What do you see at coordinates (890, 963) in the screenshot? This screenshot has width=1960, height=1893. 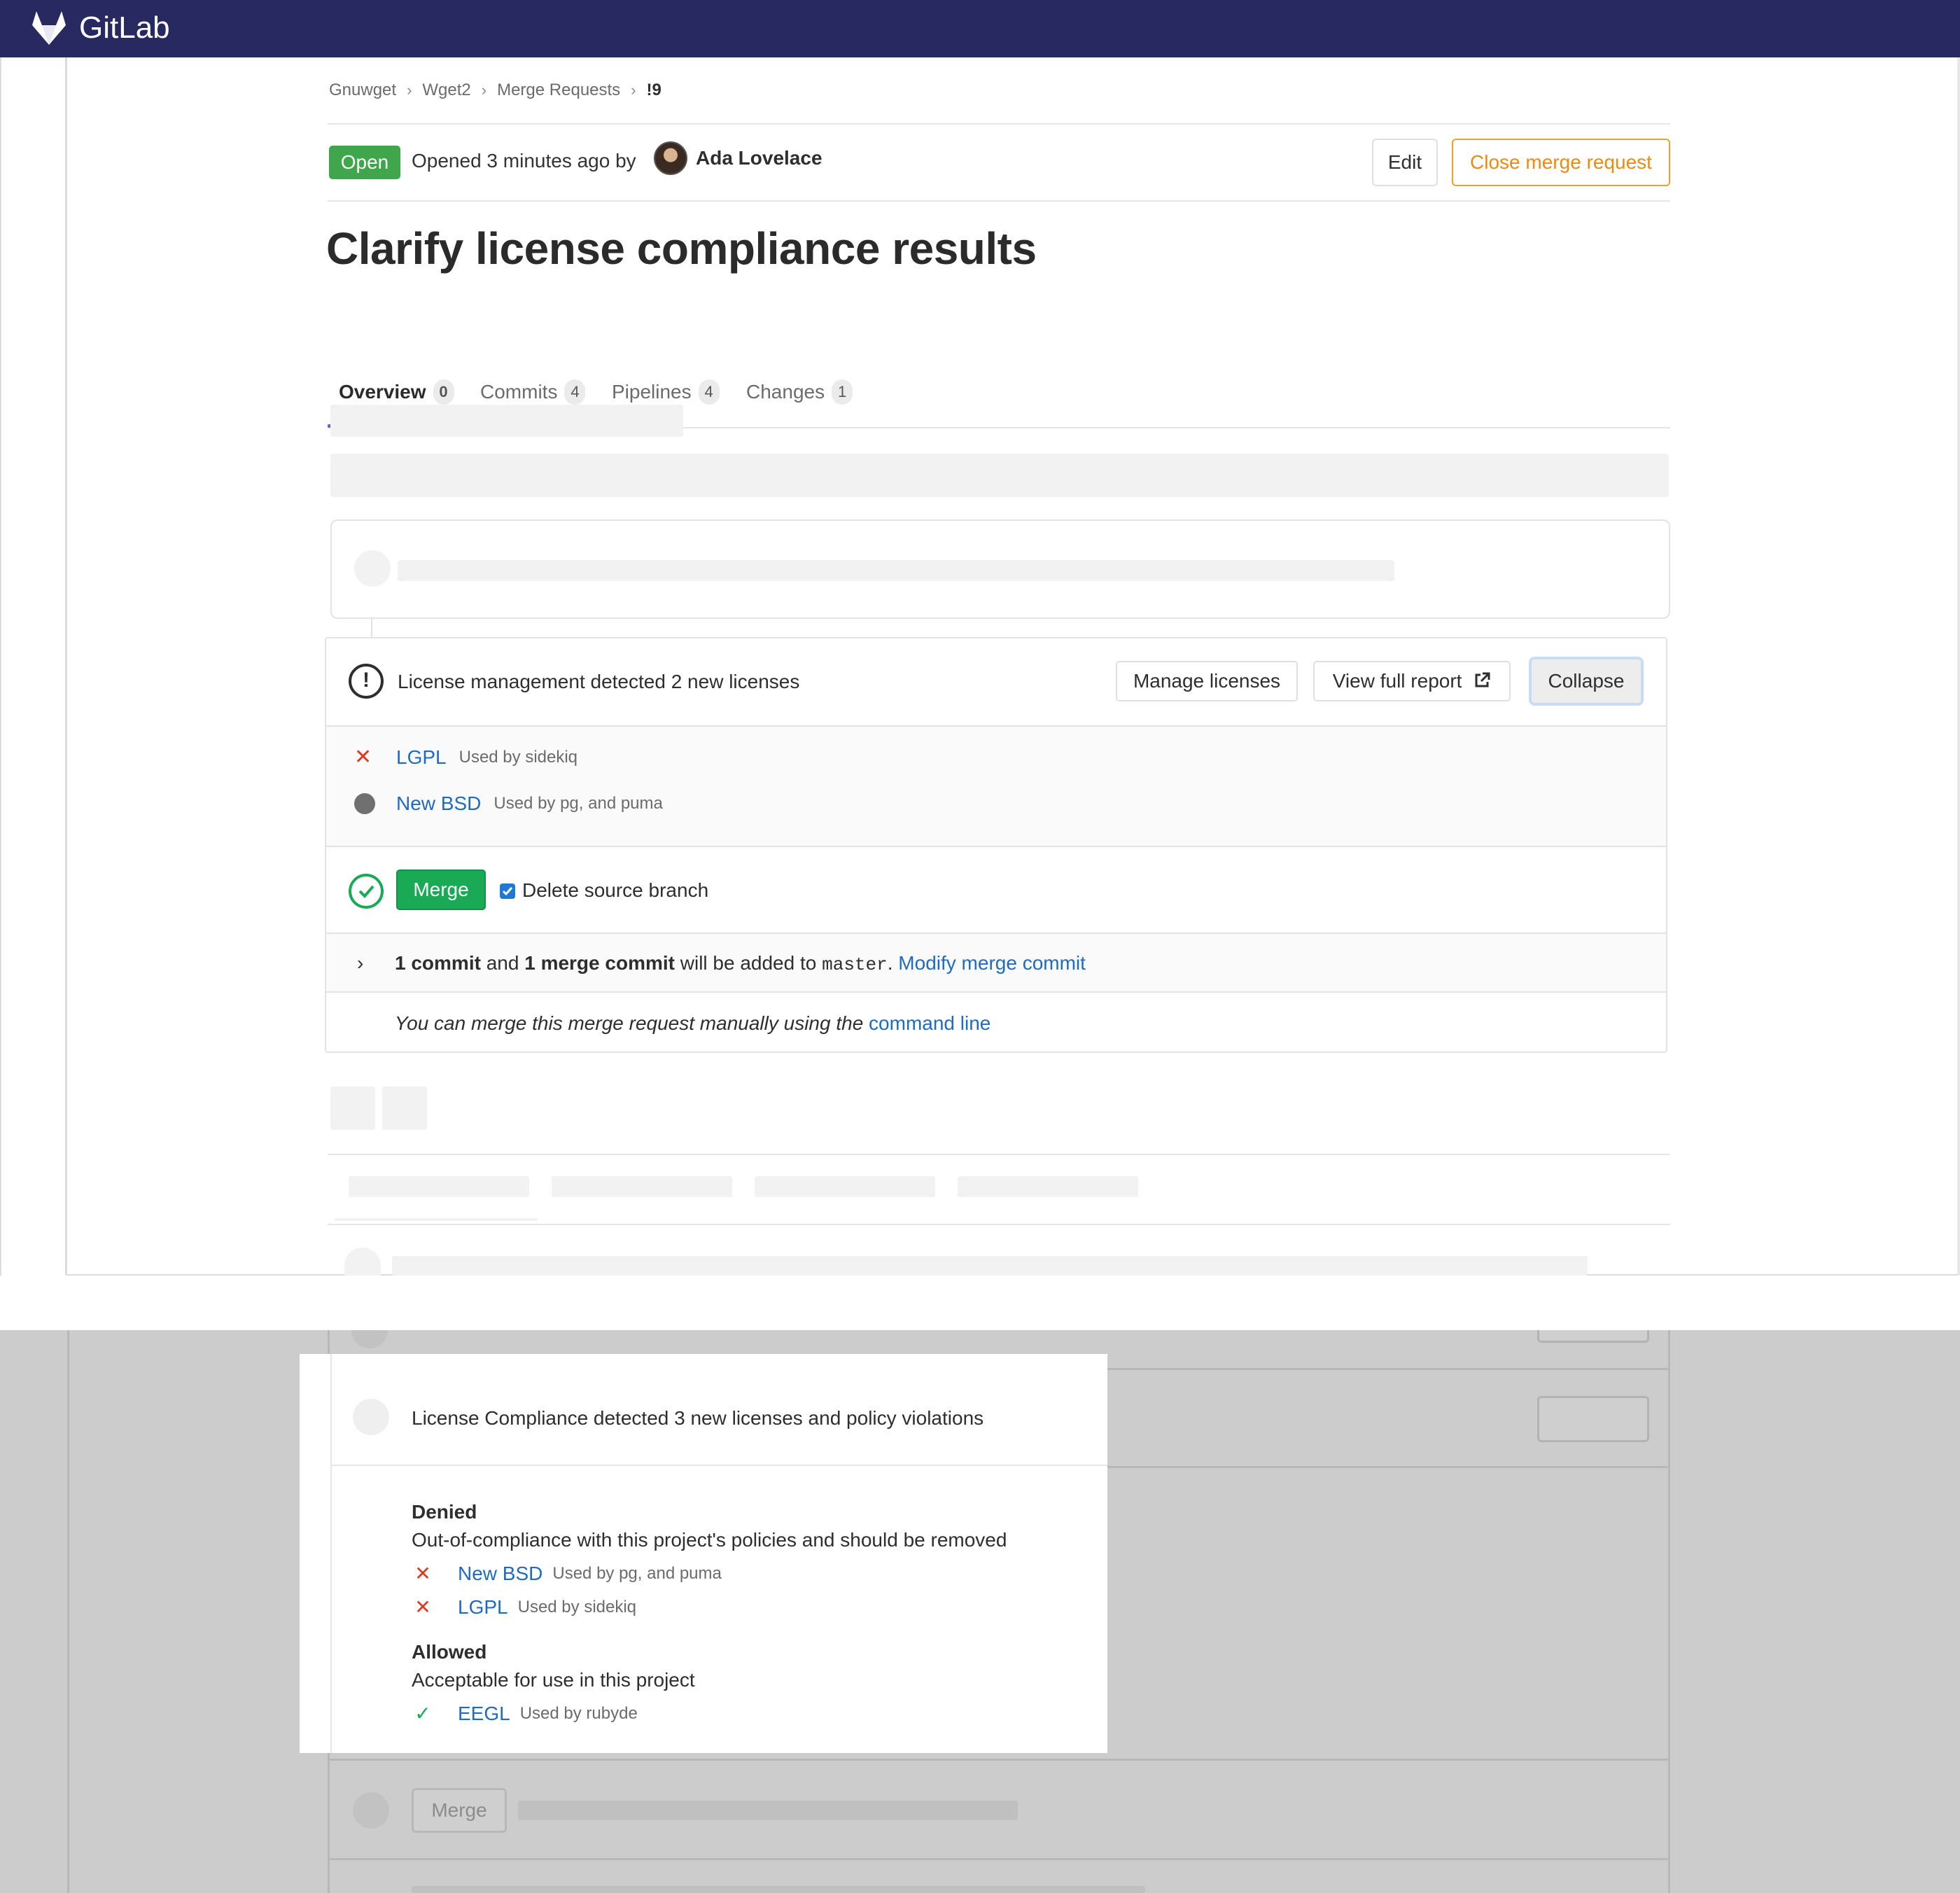 I see `commit-text-period: .` at bounding box center [890, 963].